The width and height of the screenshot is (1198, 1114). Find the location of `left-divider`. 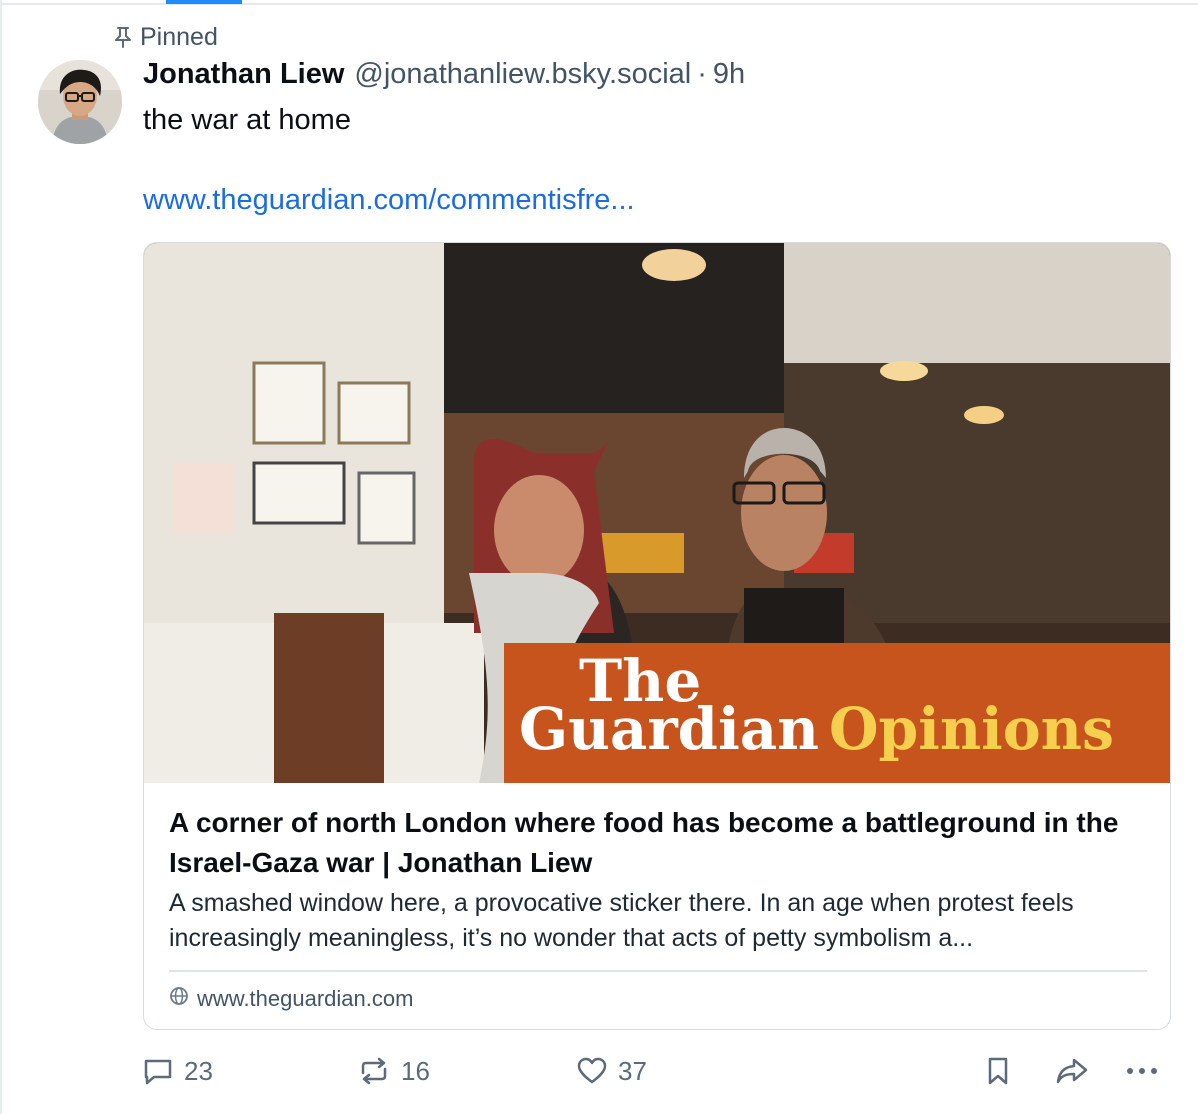

left-divider is located at coordinates (1, 557).